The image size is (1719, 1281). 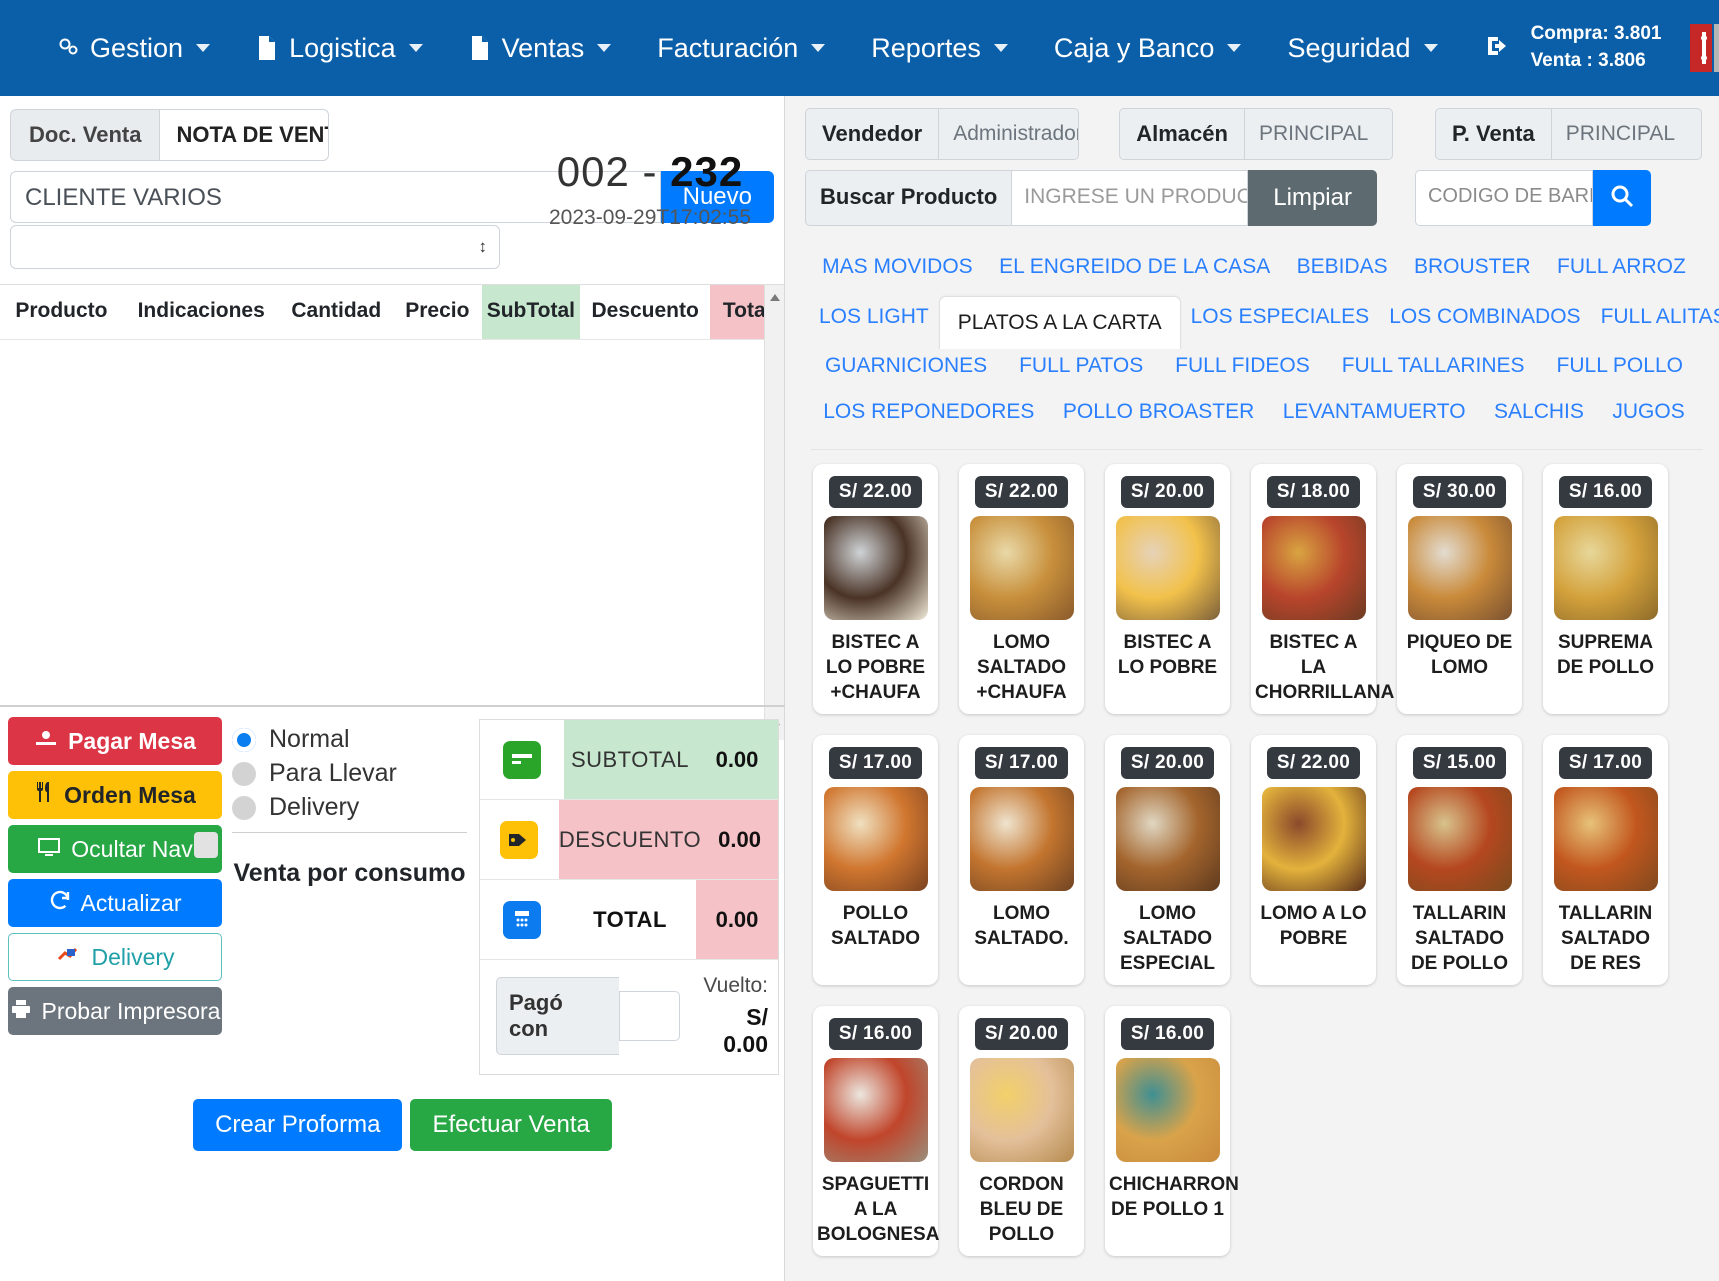 I want to click on vendedor-select: Administrador, so click(x=1009, y=134).